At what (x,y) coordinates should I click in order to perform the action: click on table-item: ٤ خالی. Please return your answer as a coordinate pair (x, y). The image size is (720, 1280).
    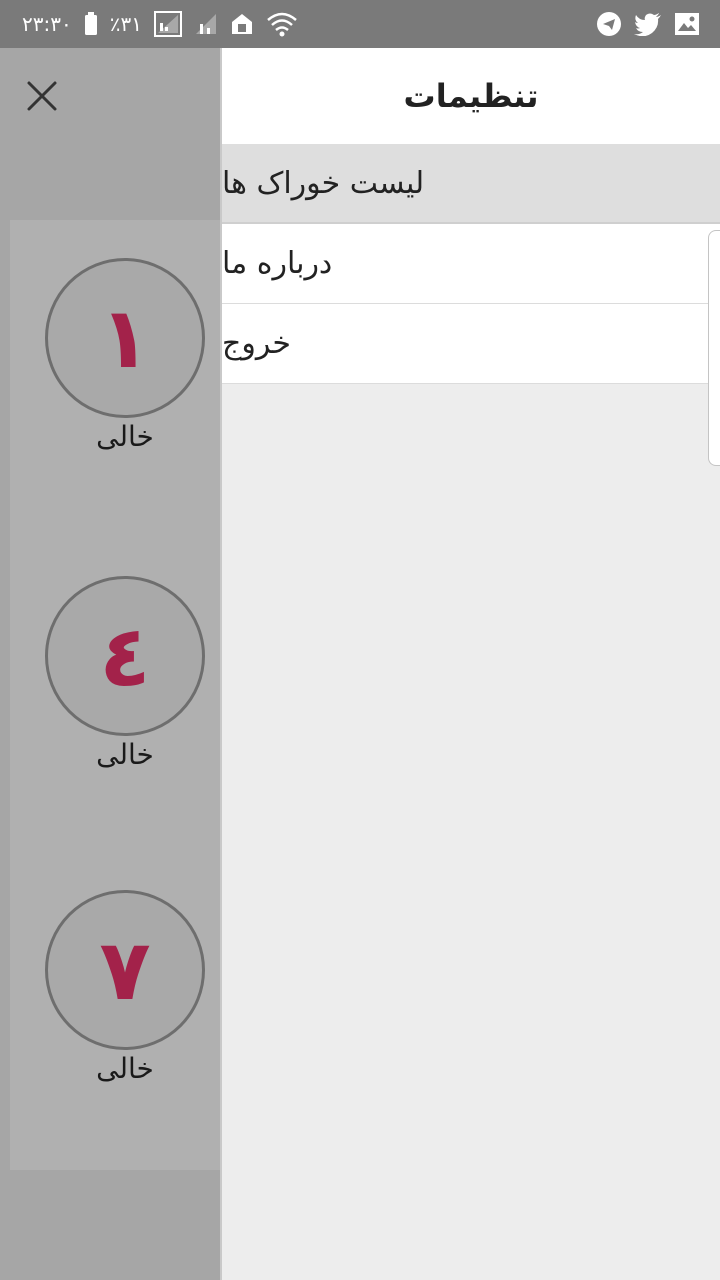
    Looking at the image, I should click on (125, 676).